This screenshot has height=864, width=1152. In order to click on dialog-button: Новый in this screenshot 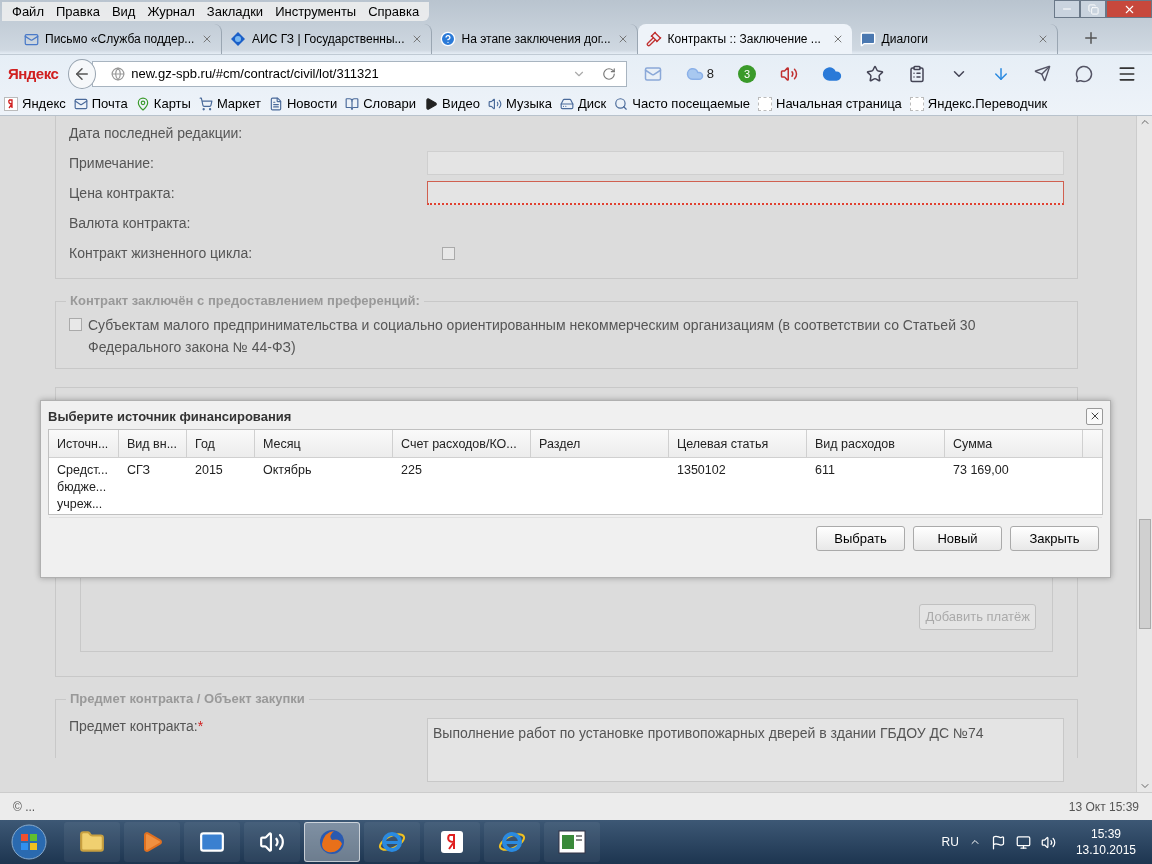, I will do `click(957, 538)`.